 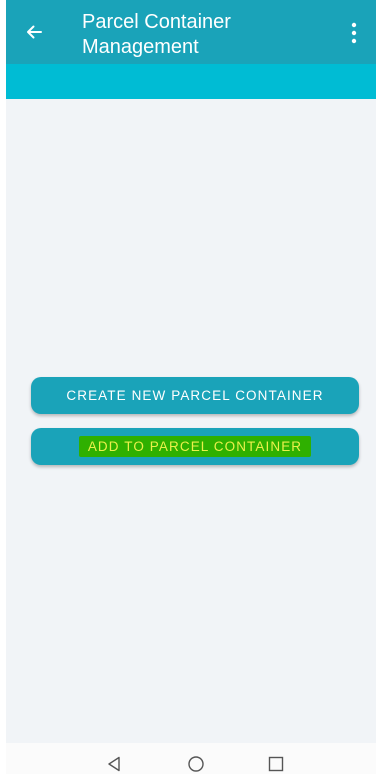 What do you see at coordinates (191, 81) in the screenshot?
I see `toolbar-subbar` at bounding box center [191, 81].